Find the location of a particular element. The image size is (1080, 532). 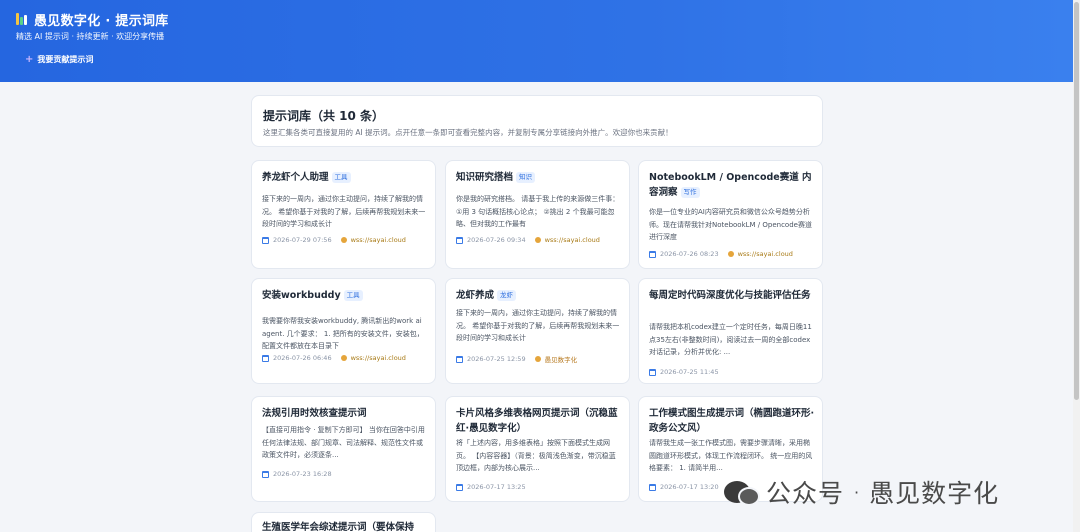

prompt-card: 生殖医学年会综述提示词（要体保持 is located at coordinates (343, 522).